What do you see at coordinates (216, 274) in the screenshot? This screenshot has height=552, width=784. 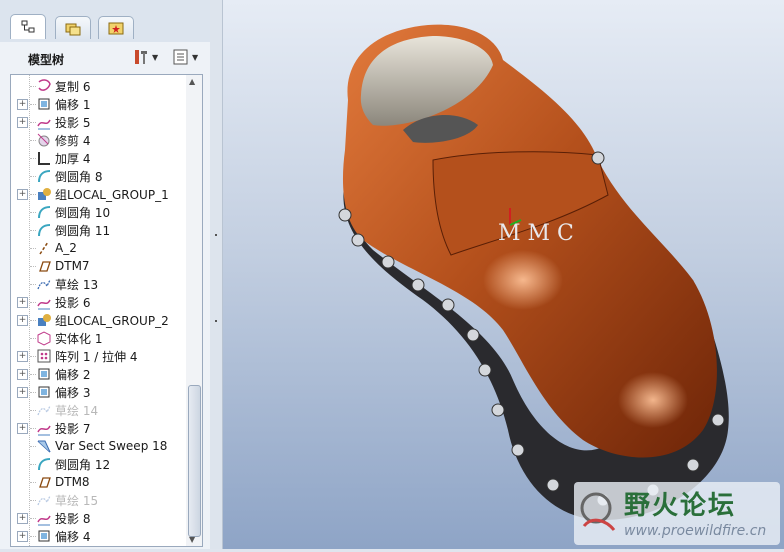 I see `panel-splitter` at bounding box center [216, 274].